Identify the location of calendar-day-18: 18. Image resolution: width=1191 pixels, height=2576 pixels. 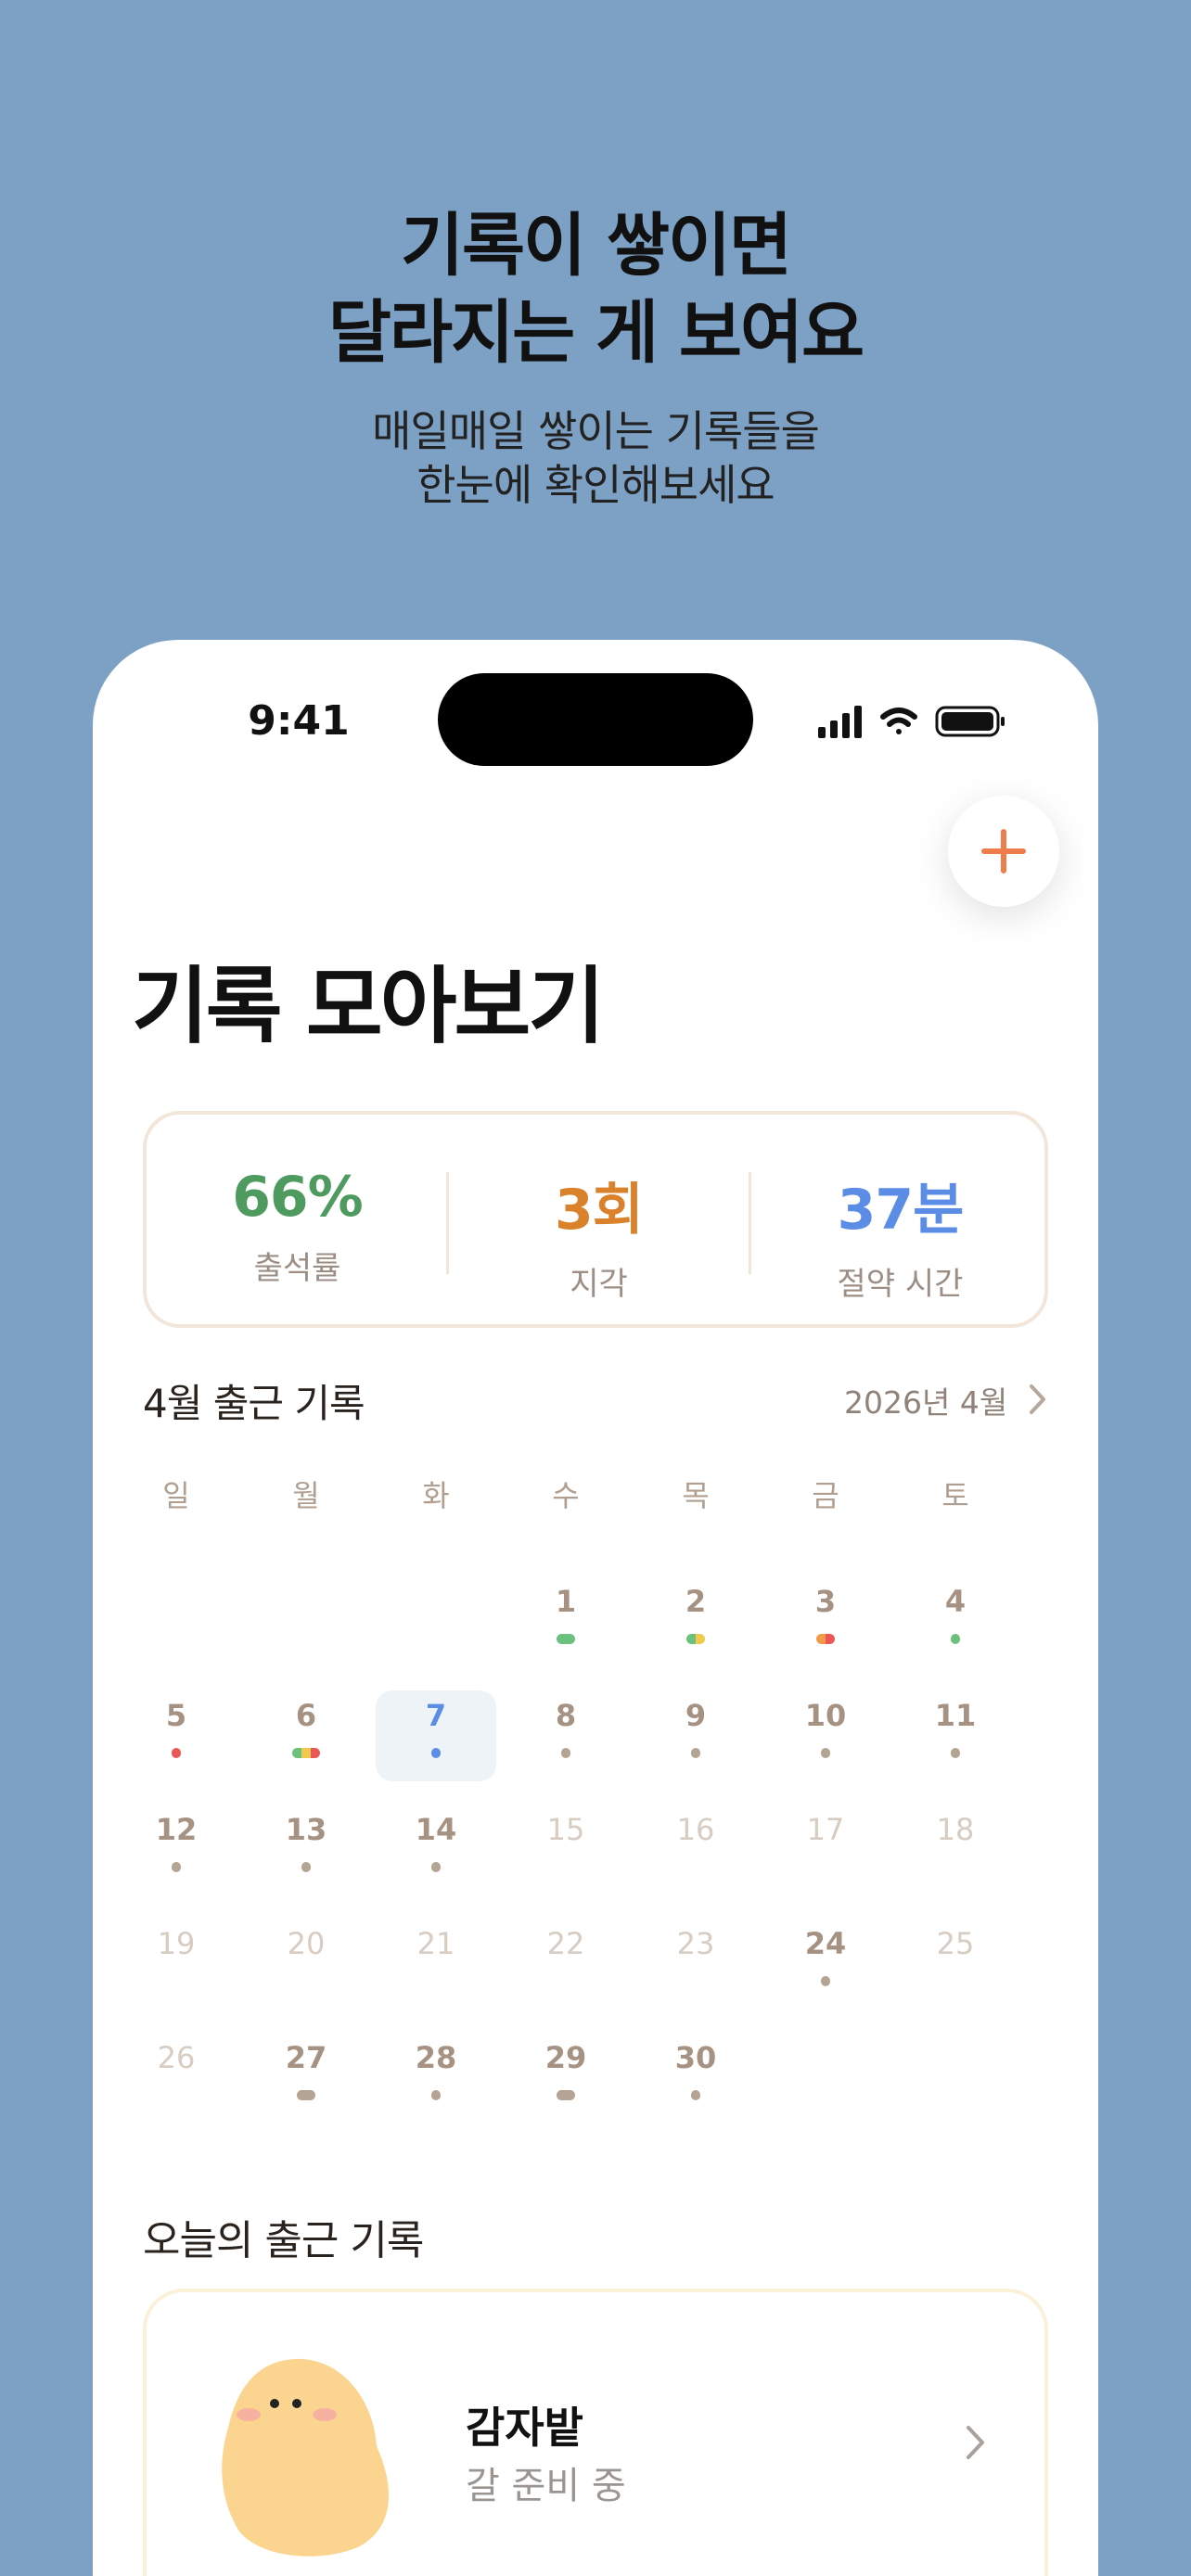
(955, 1849).